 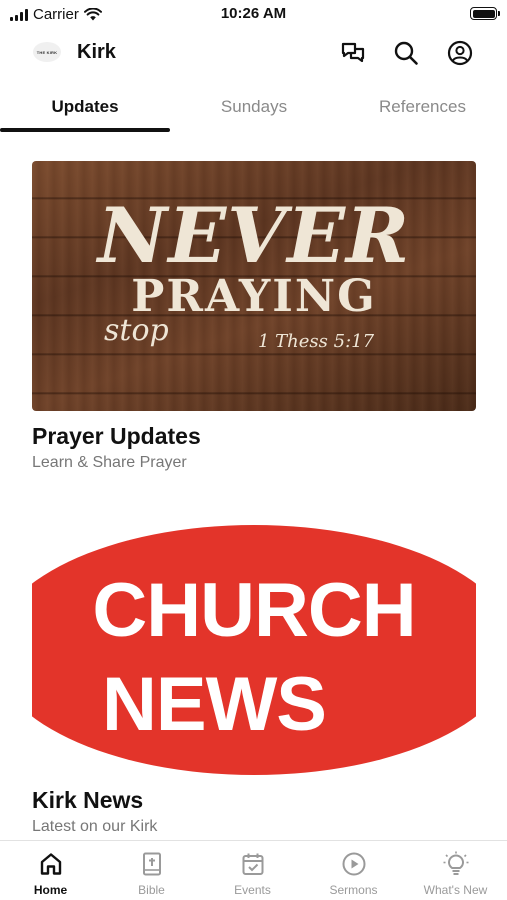 I want to click on tab-sundays: Sundays, so click(x=254, y=107).